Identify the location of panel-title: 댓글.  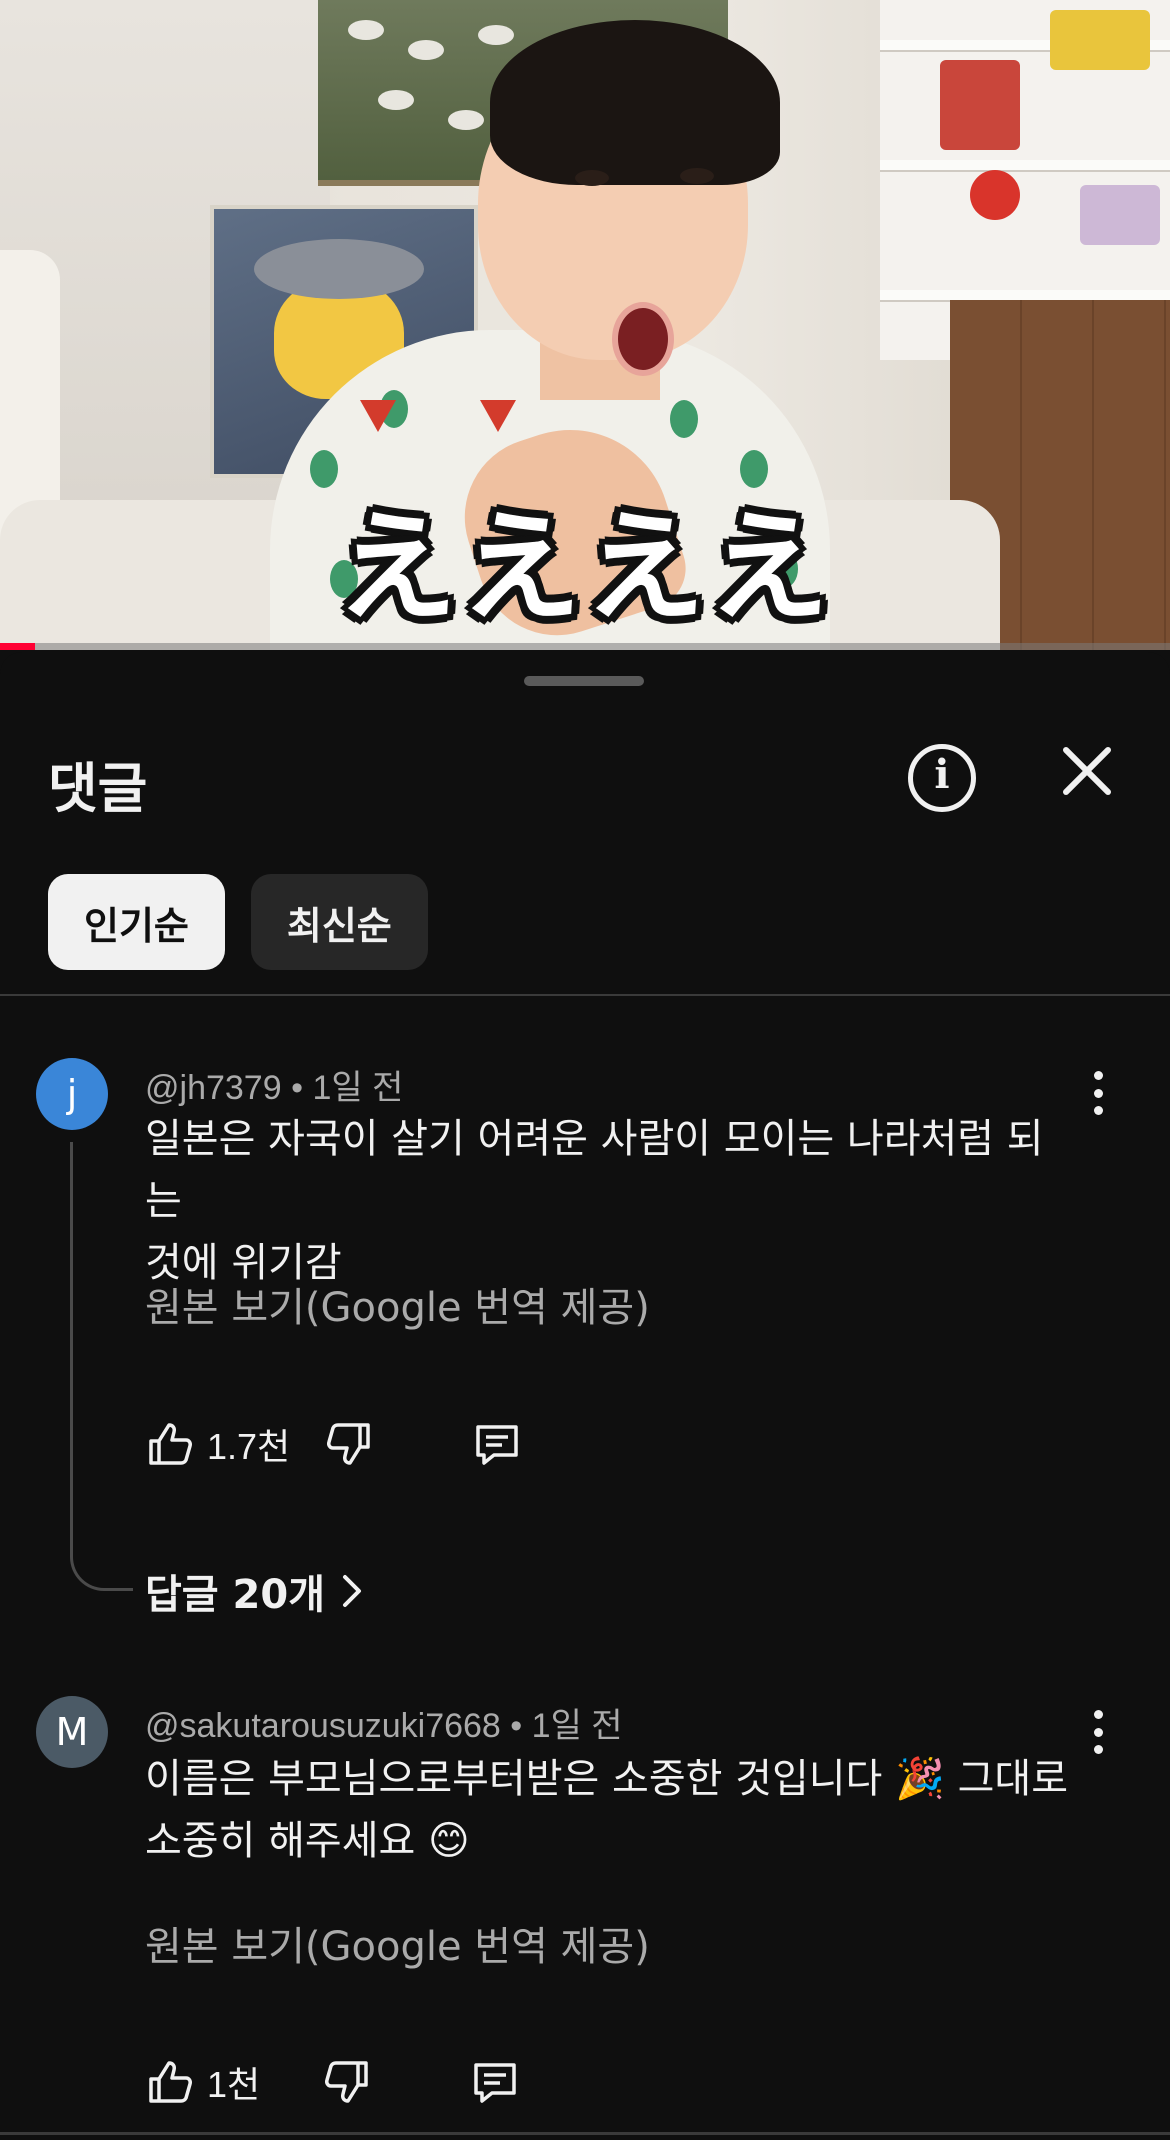
(98, 788).